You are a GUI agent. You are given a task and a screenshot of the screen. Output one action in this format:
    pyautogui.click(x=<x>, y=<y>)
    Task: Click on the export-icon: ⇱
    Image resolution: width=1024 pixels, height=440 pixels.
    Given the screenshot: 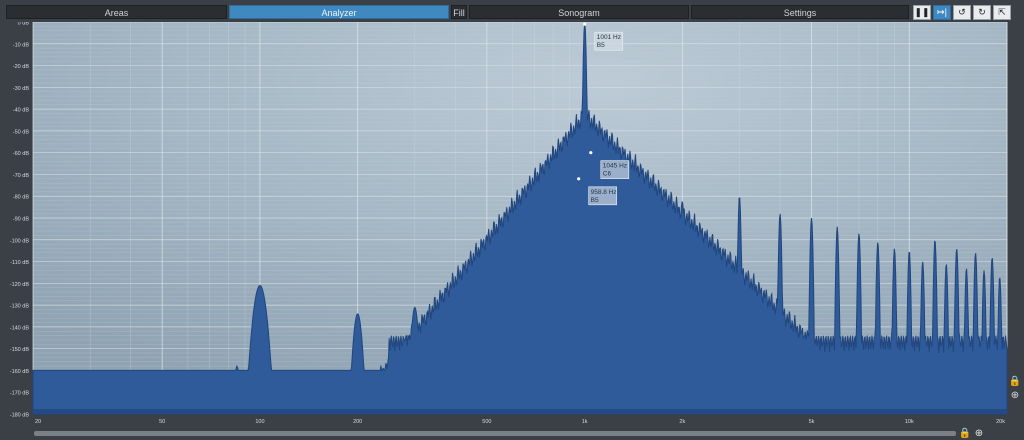 What is the action you would take?
    pyautogui.click(x=1002, y=12)
    